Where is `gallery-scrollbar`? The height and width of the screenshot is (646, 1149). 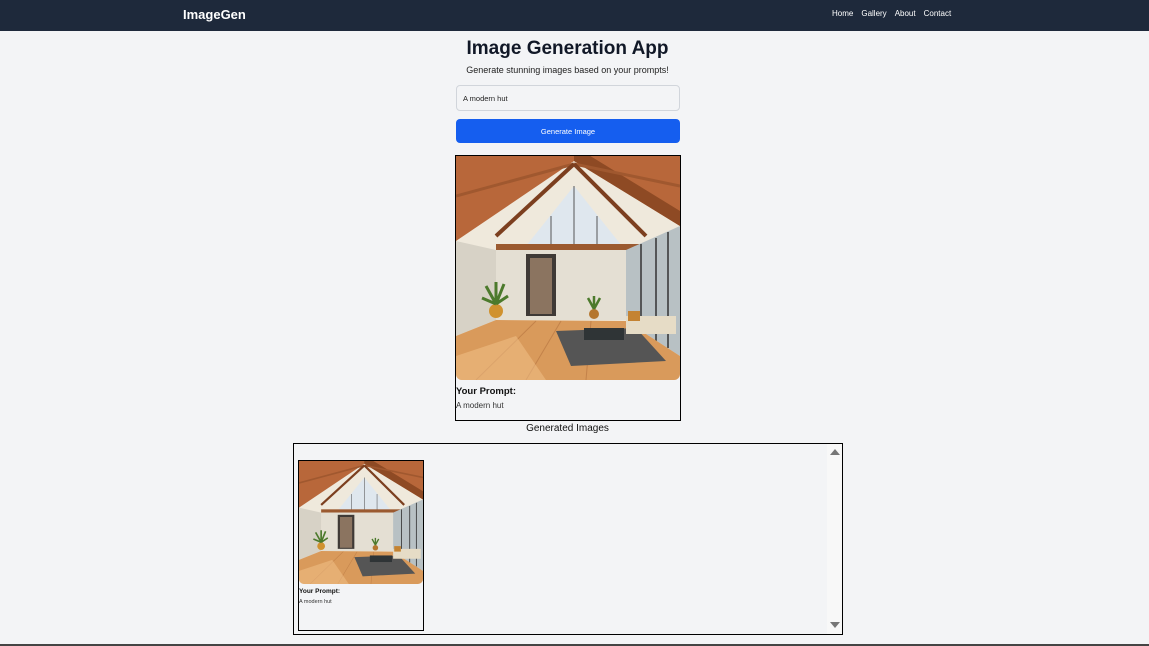
gallery-scrollbar is located at coordinates (834, 539).